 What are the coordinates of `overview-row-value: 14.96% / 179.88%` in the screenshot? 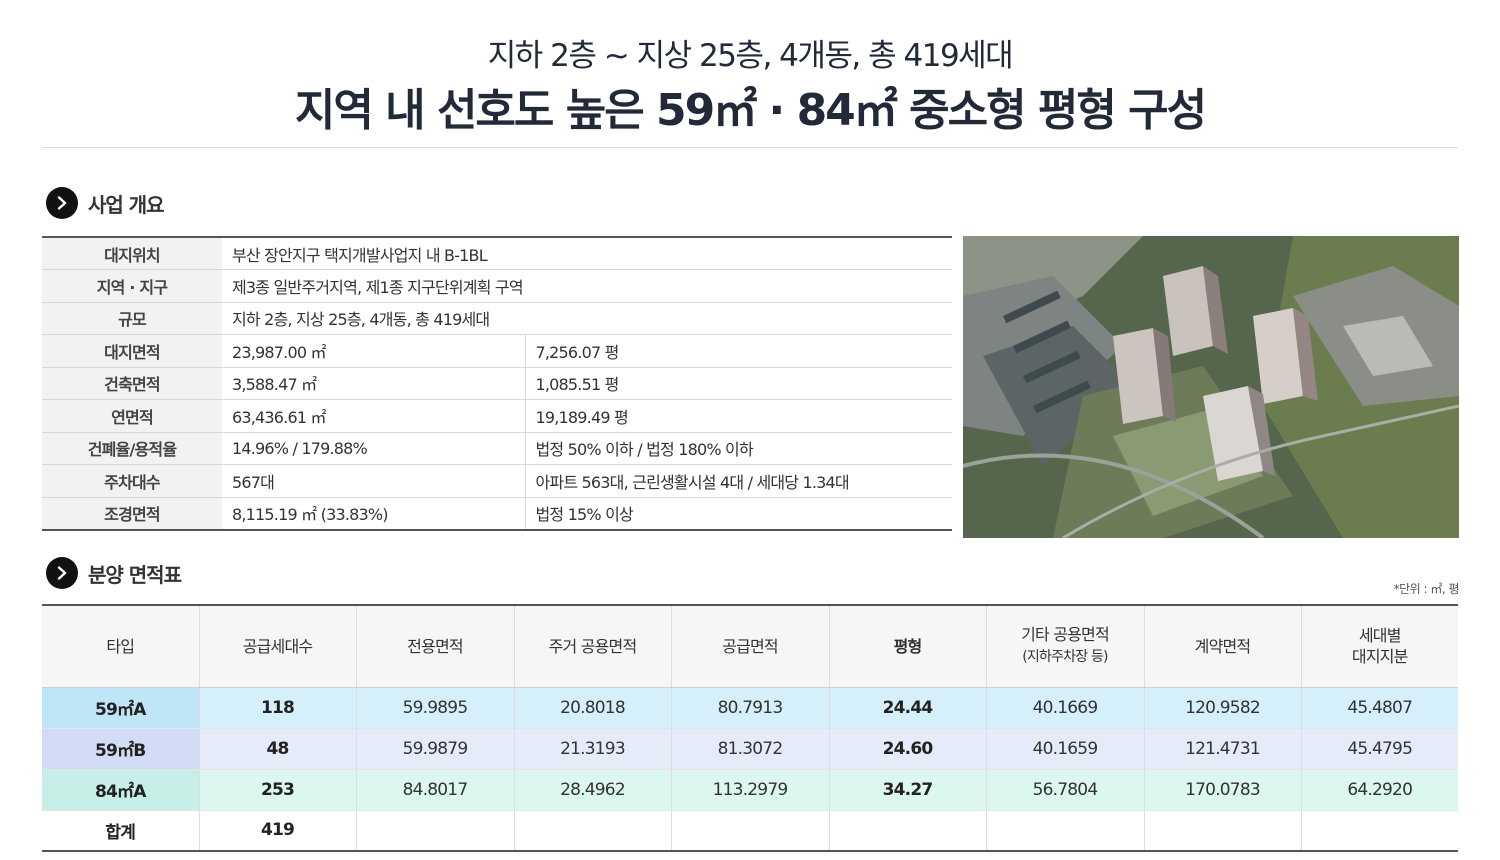 It's located at (374, 448).